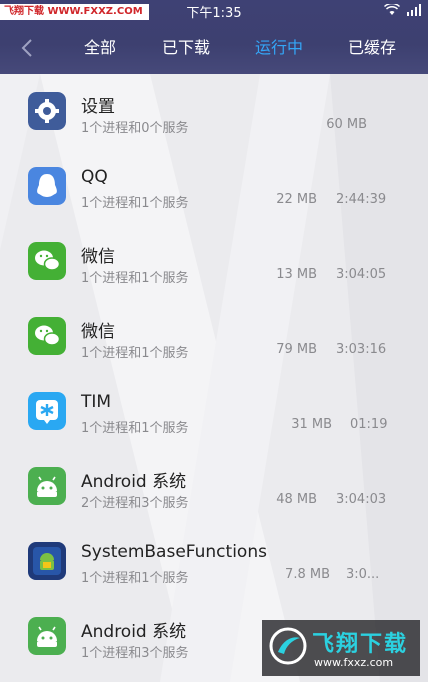 The width and height of the screenshot is (428, 682). I want to click on app-memory: 79 MB, so click(296, 349).